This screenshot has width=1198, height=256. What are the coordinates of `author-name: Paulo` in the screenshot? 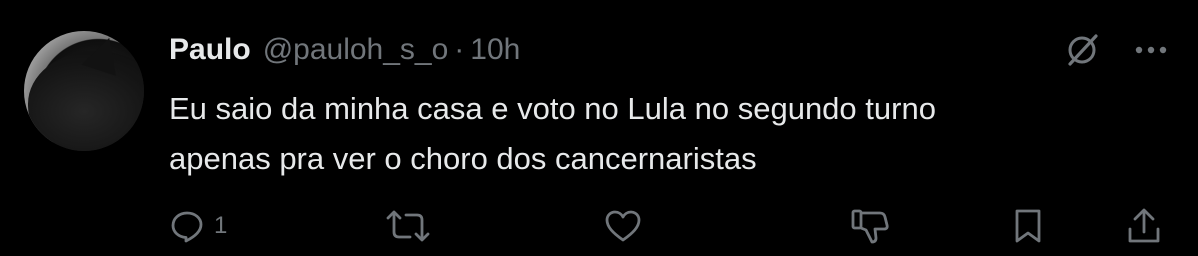 It's located at (210, 50).